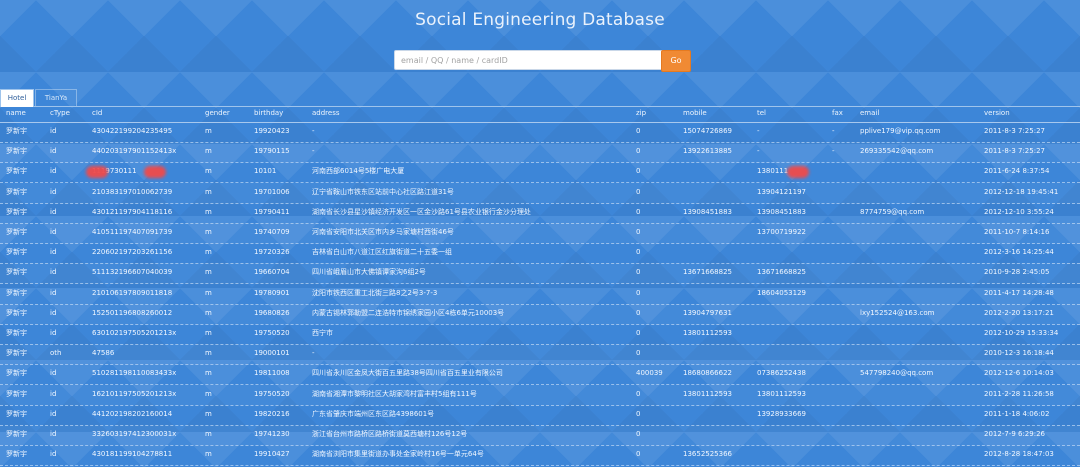 The height and width of the screenshot is (467, 1080). Describe the element at coordinates (707, 151) in the screenshot. I see `cell-mobile: 13922613885` at that location.